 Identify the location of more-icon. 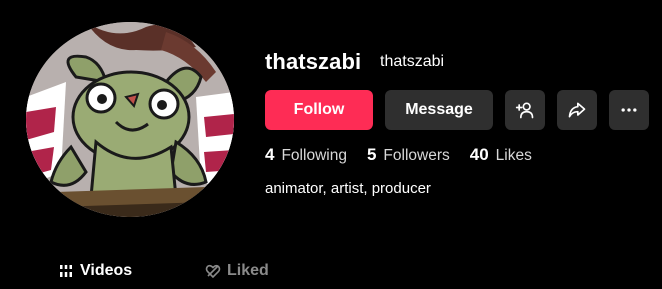
(629, 110).